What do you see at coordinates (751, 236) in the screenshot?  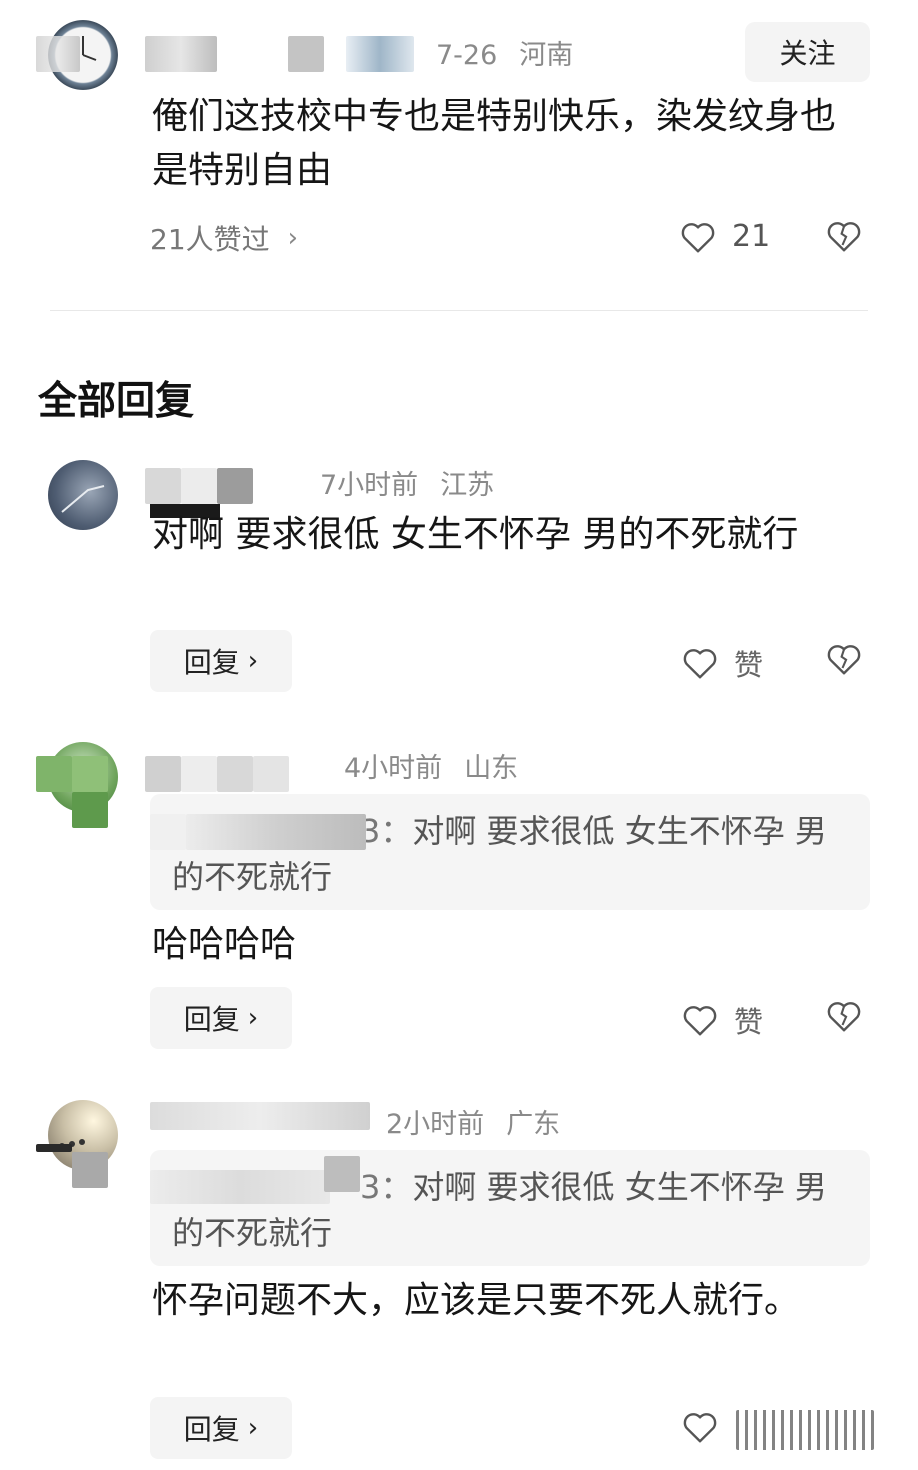 I see `like-count: 21` at bounding box center [751, 236].